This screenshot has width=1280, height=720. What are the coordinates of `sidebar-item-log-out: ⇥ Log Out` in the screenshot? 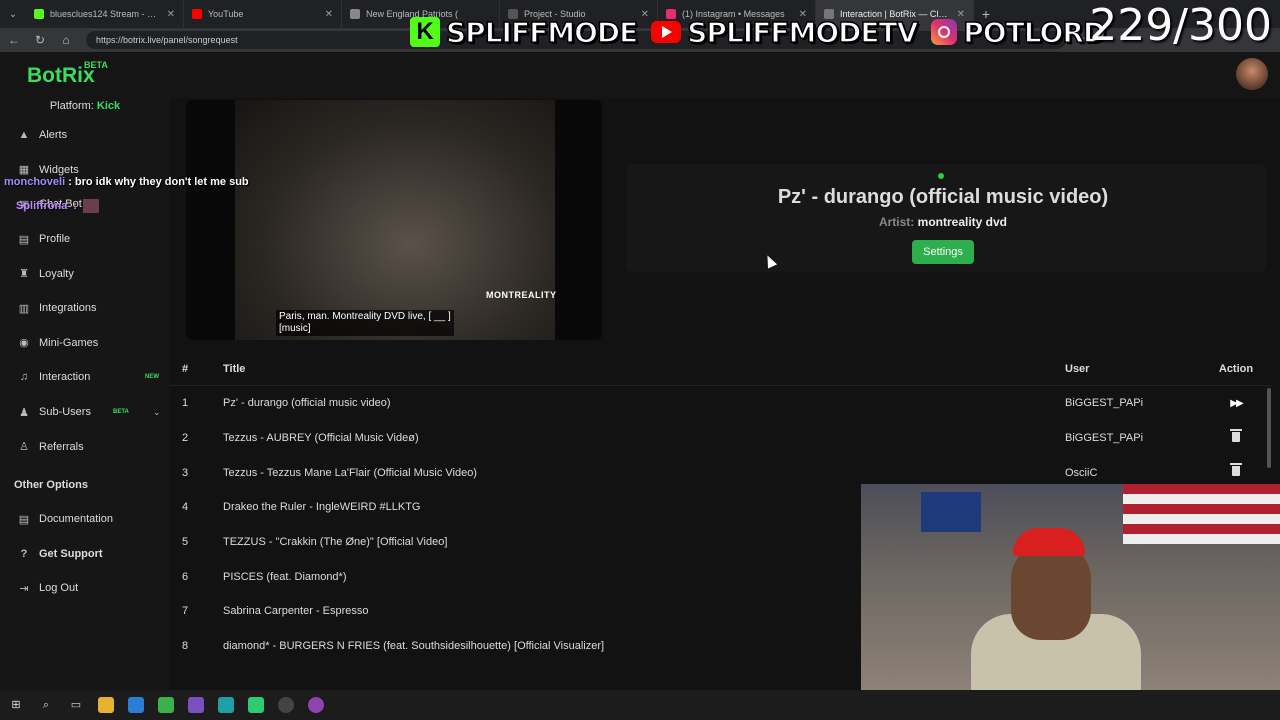 It's located at (85, 588).